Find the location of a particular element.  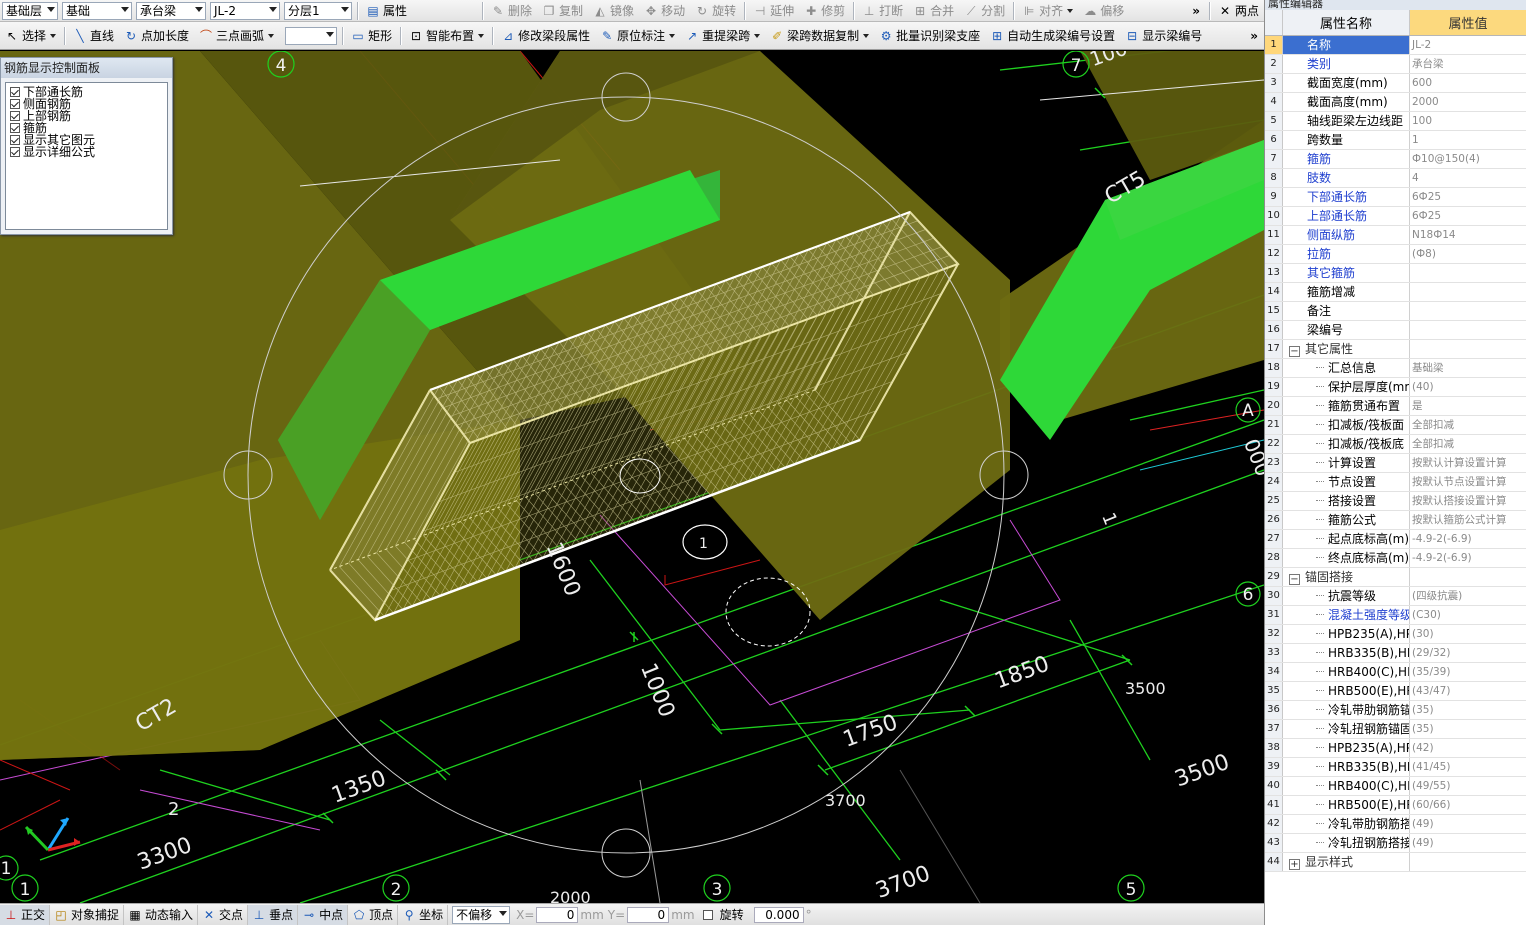

show-number-button: ⊟ 显示梁编号 is located at coordinates (1163, 36).